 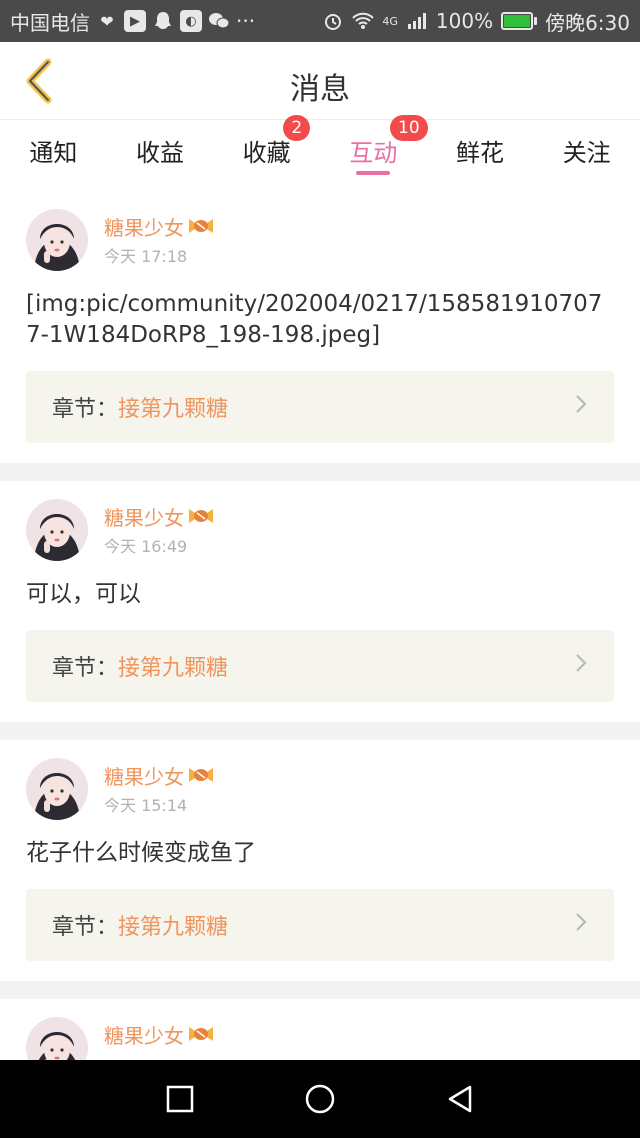 I want to click on active-tab-indicator, so click(x=373, y=173).